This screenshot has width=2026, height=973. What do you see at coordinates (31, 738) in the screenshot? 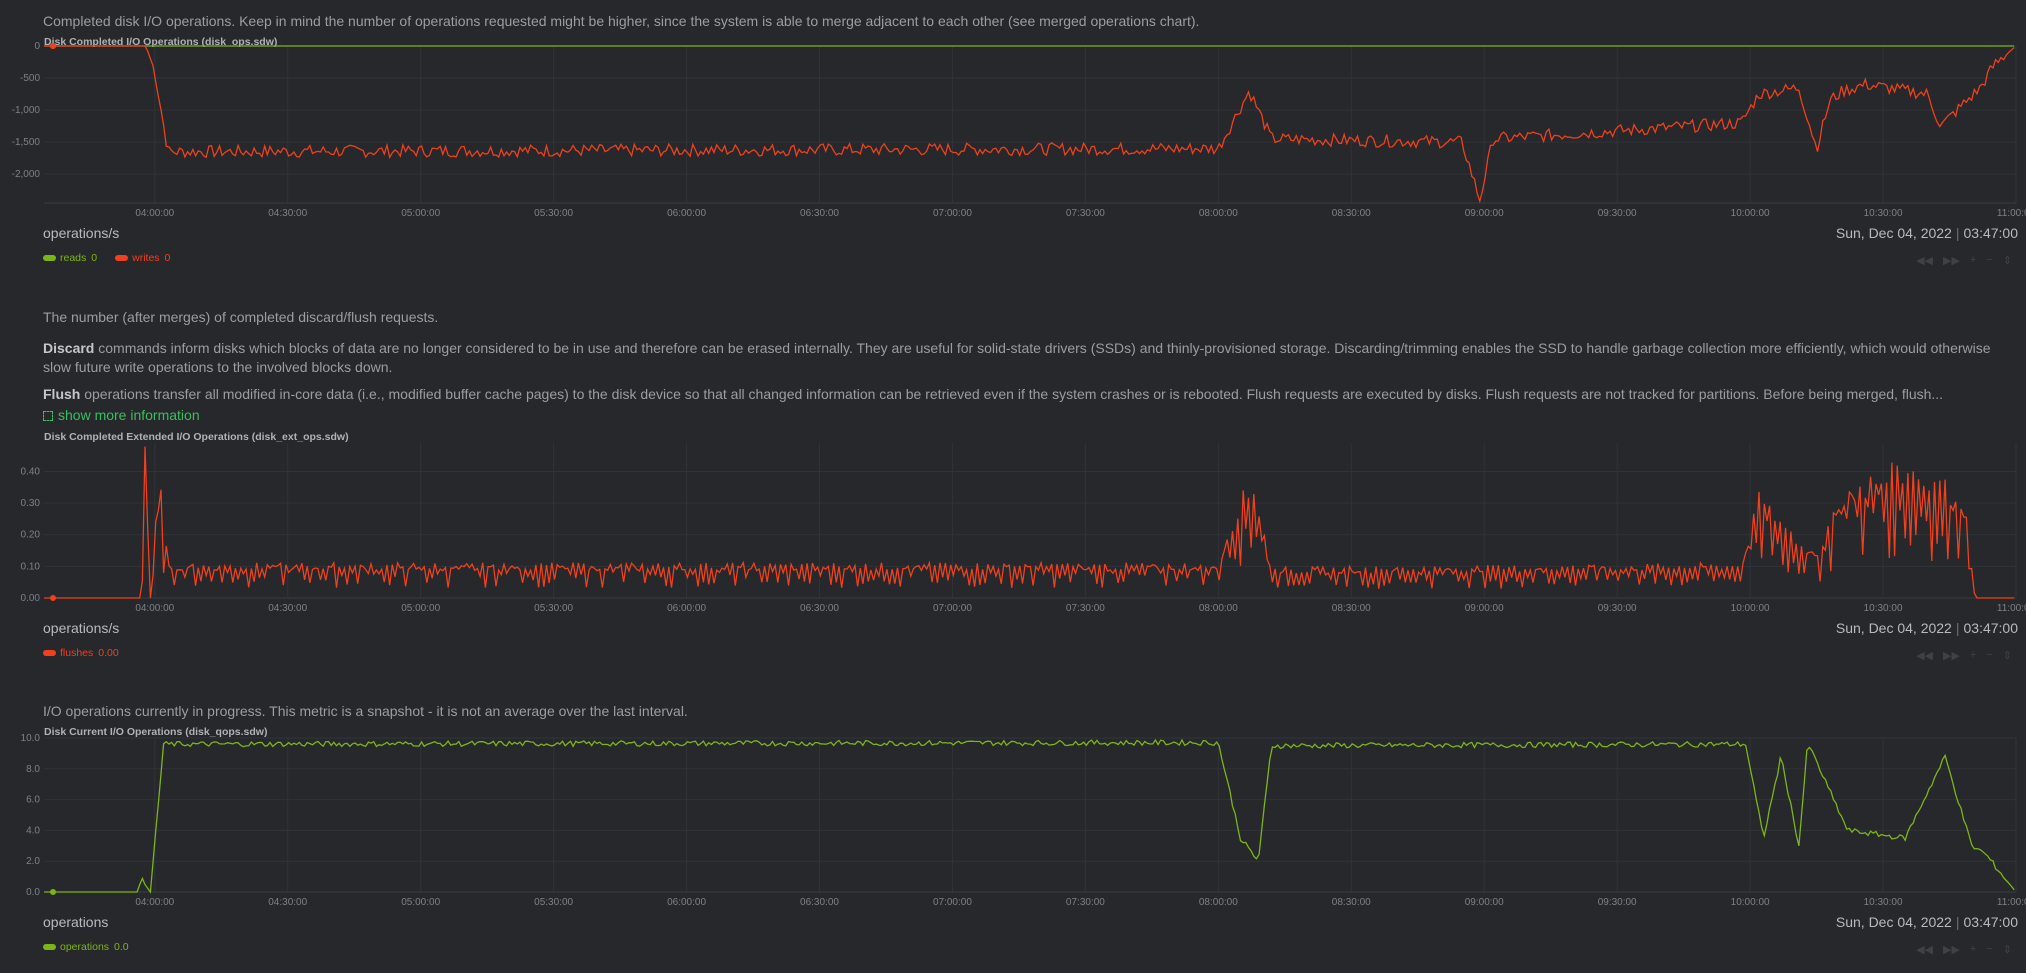
I see `y-tick-label: 10.0` at bounding box center [31, 738].